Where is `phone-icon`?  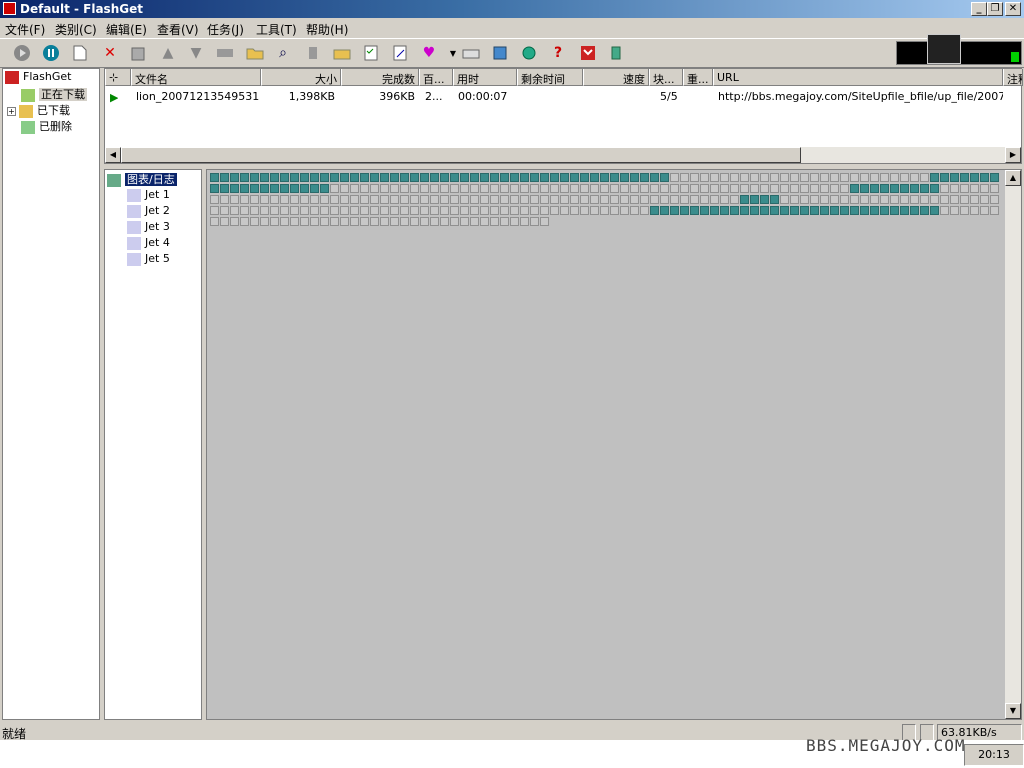 phone-icon is located at coordinates (342, 53).